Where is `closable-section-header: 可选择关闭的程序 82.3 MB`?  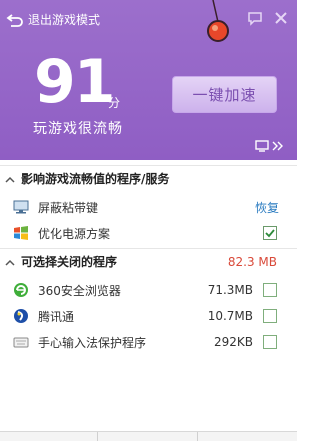
closable-section-header: 可选择关闭的程序 82.3 MB is located at coordinates (148, 261).